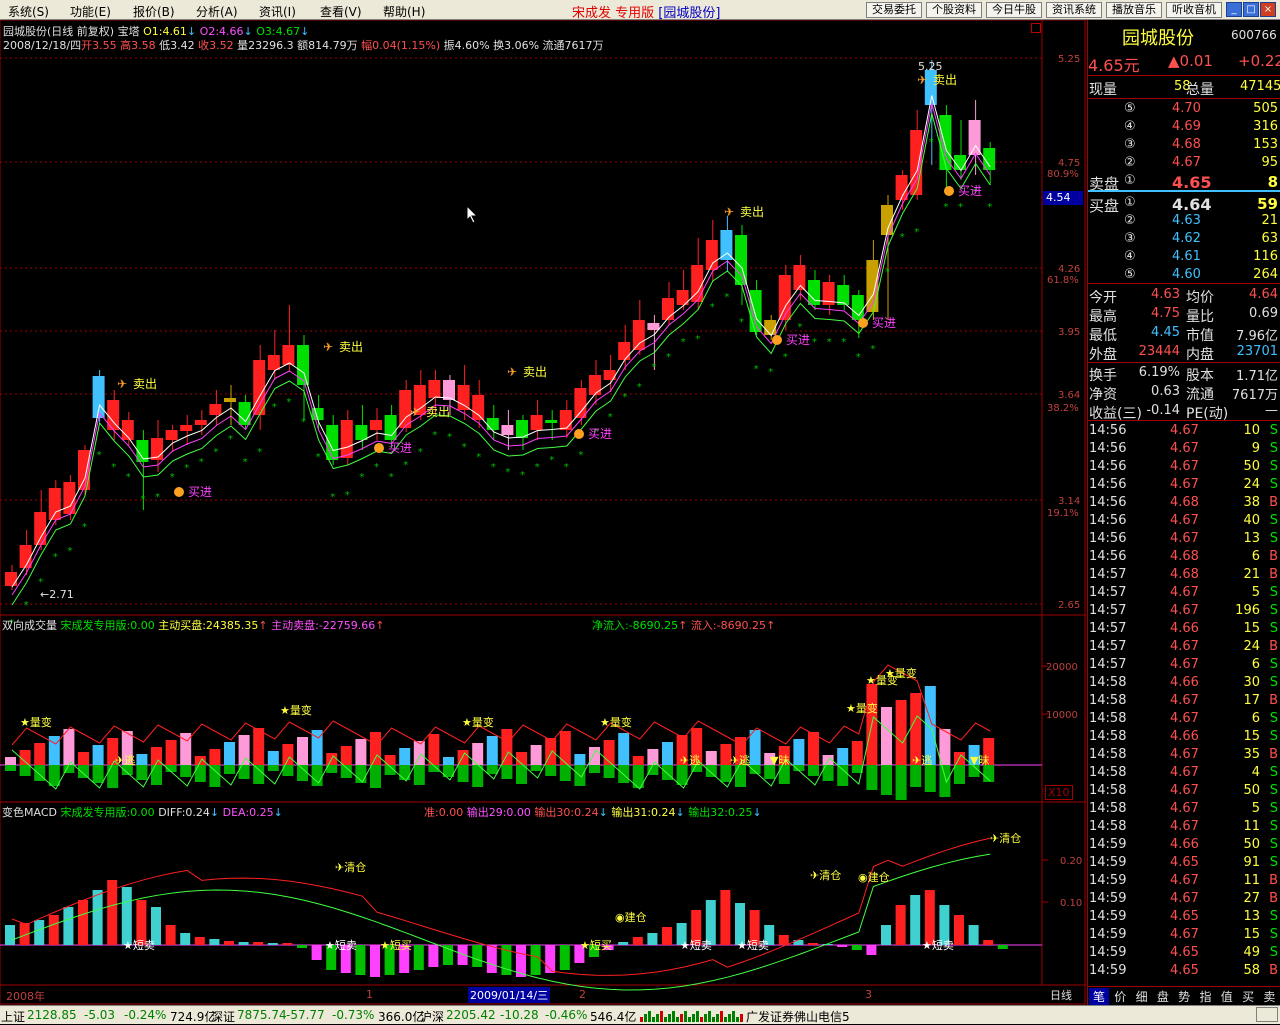 This screenshot has height=1025, width=1280. I want to click on x10-label: X10, so click(1059, 792).